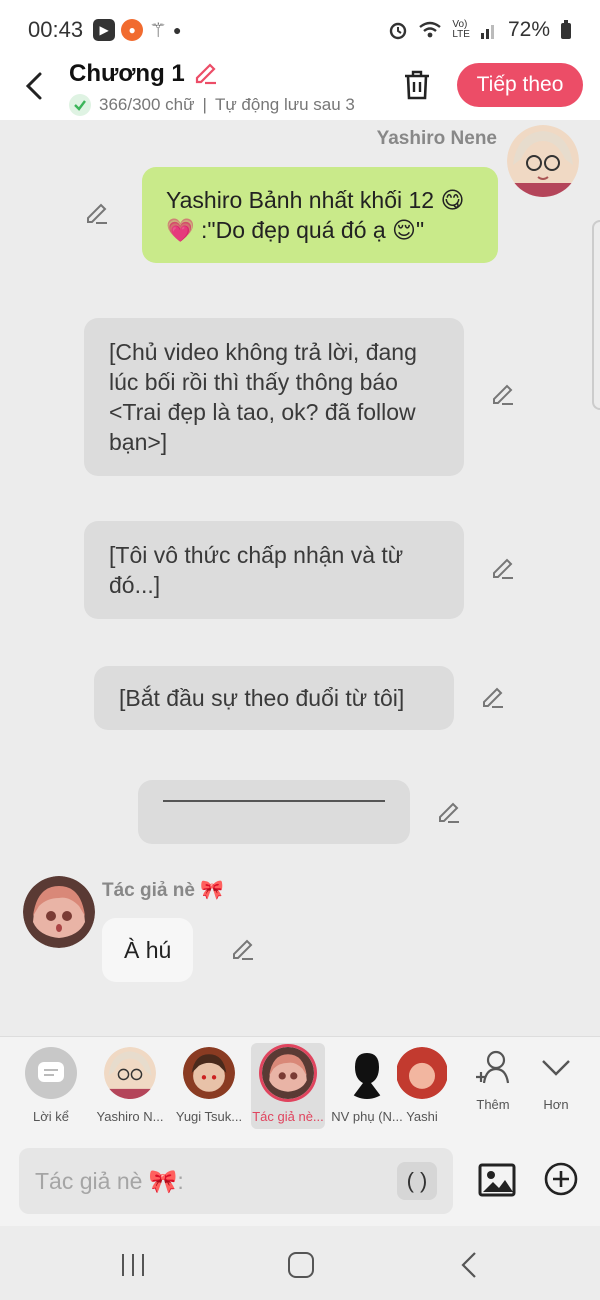 The height and width of the screenshot is (1300, 600). What do you see at coordinates (288, 1073) in the screenshot?
I see `avatar-author-small` at bounding box center [288, 1073].